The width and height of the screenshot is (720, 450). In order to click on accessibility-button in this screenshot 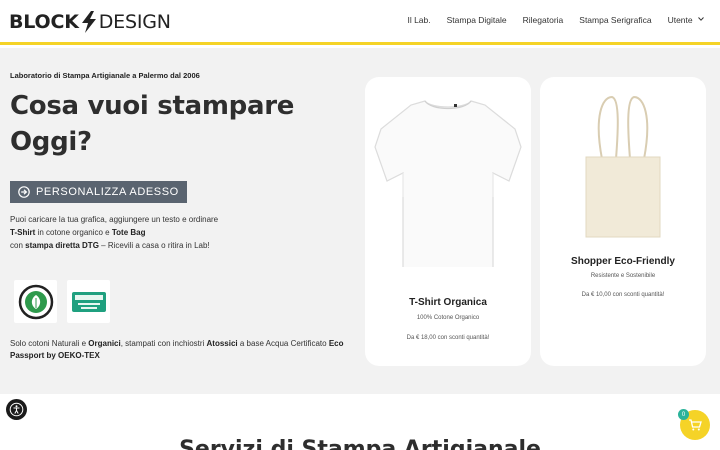, I will do `click(16, 409)`.